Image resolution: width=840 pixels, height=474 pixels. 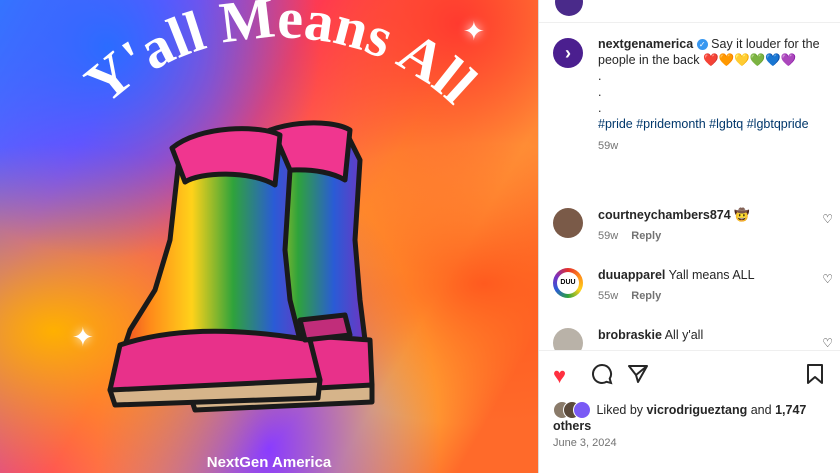 I want to click on comment-username: duuapparel, so click(x=631, y=275).